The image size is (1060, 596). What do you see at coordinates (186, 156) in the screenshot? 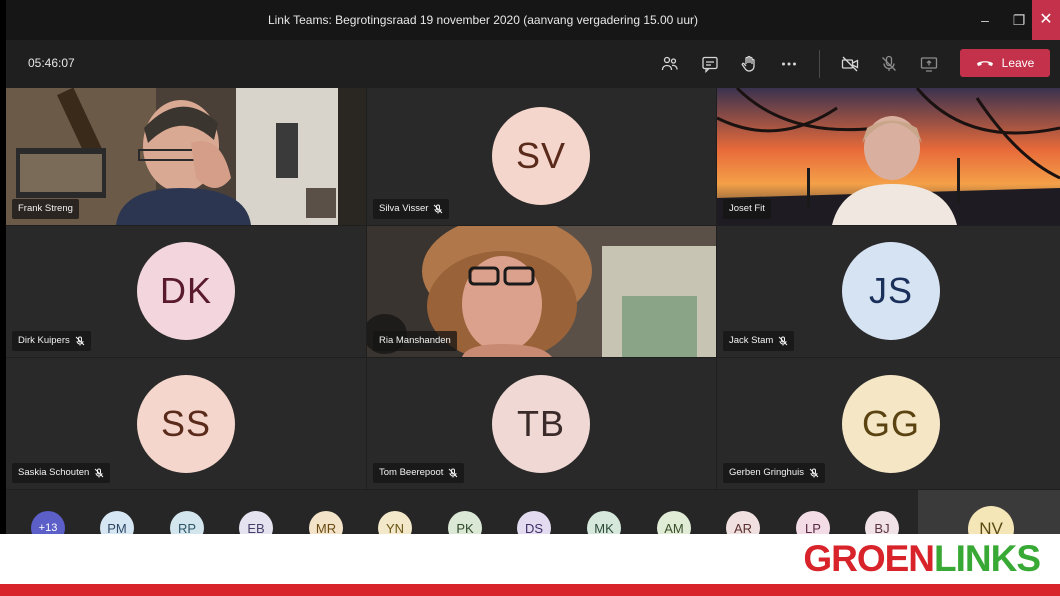
I see `video-tile-frank-streng: Frank Streng` at bounding box center [186, 156].